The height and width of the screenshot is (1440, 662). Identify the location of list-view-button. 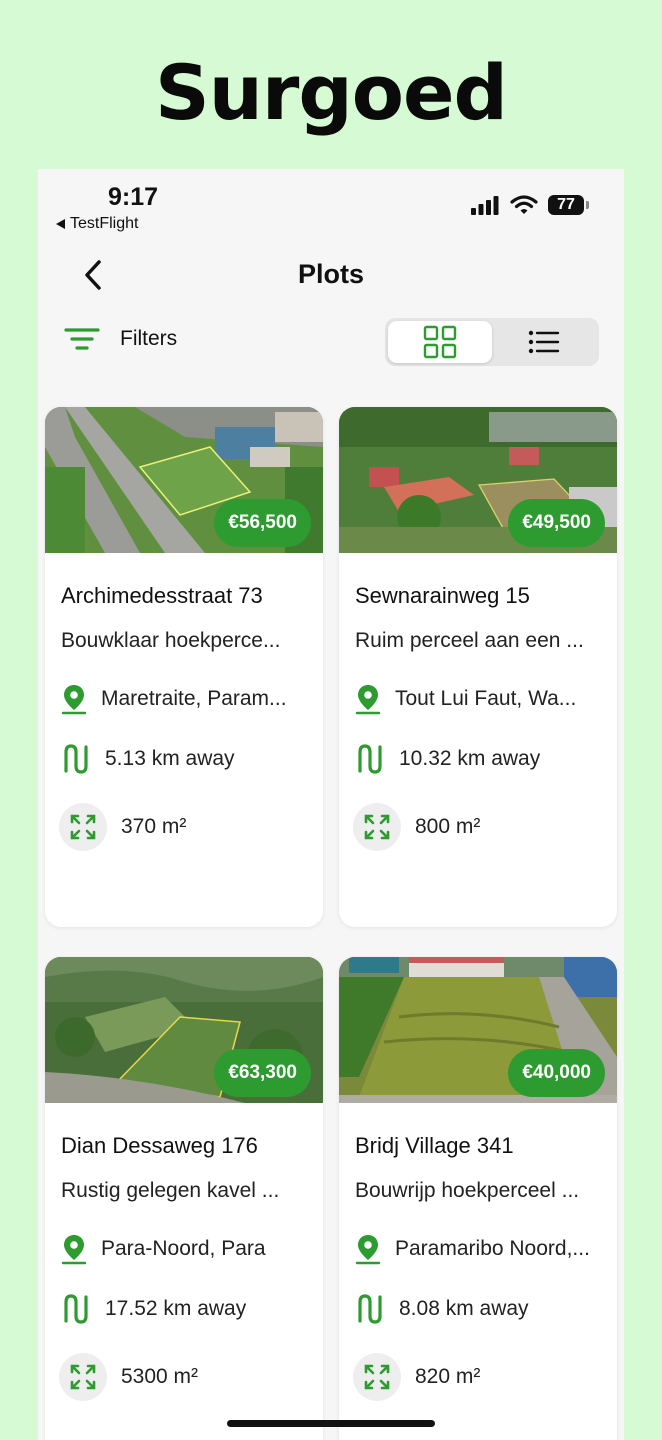
(544, 342).